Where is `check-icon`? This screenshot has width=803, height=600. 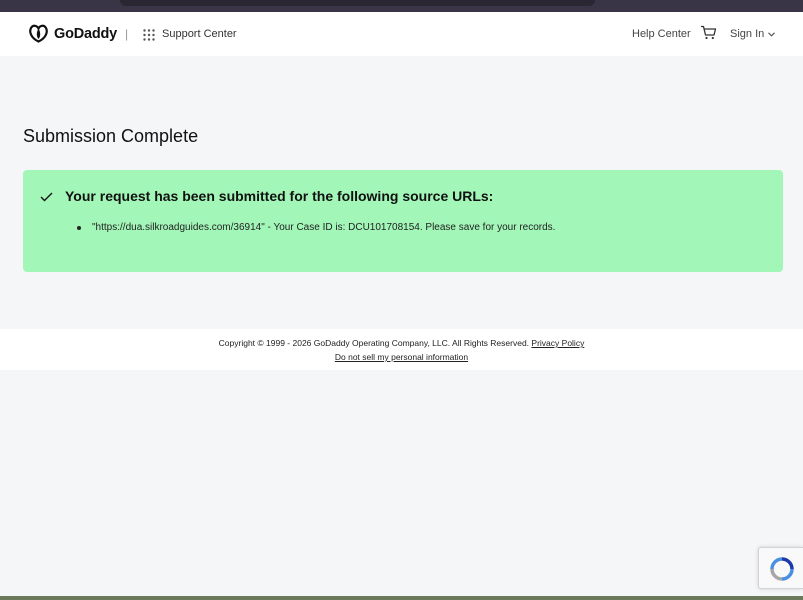
check-icon is located at coordinates (46, 195).